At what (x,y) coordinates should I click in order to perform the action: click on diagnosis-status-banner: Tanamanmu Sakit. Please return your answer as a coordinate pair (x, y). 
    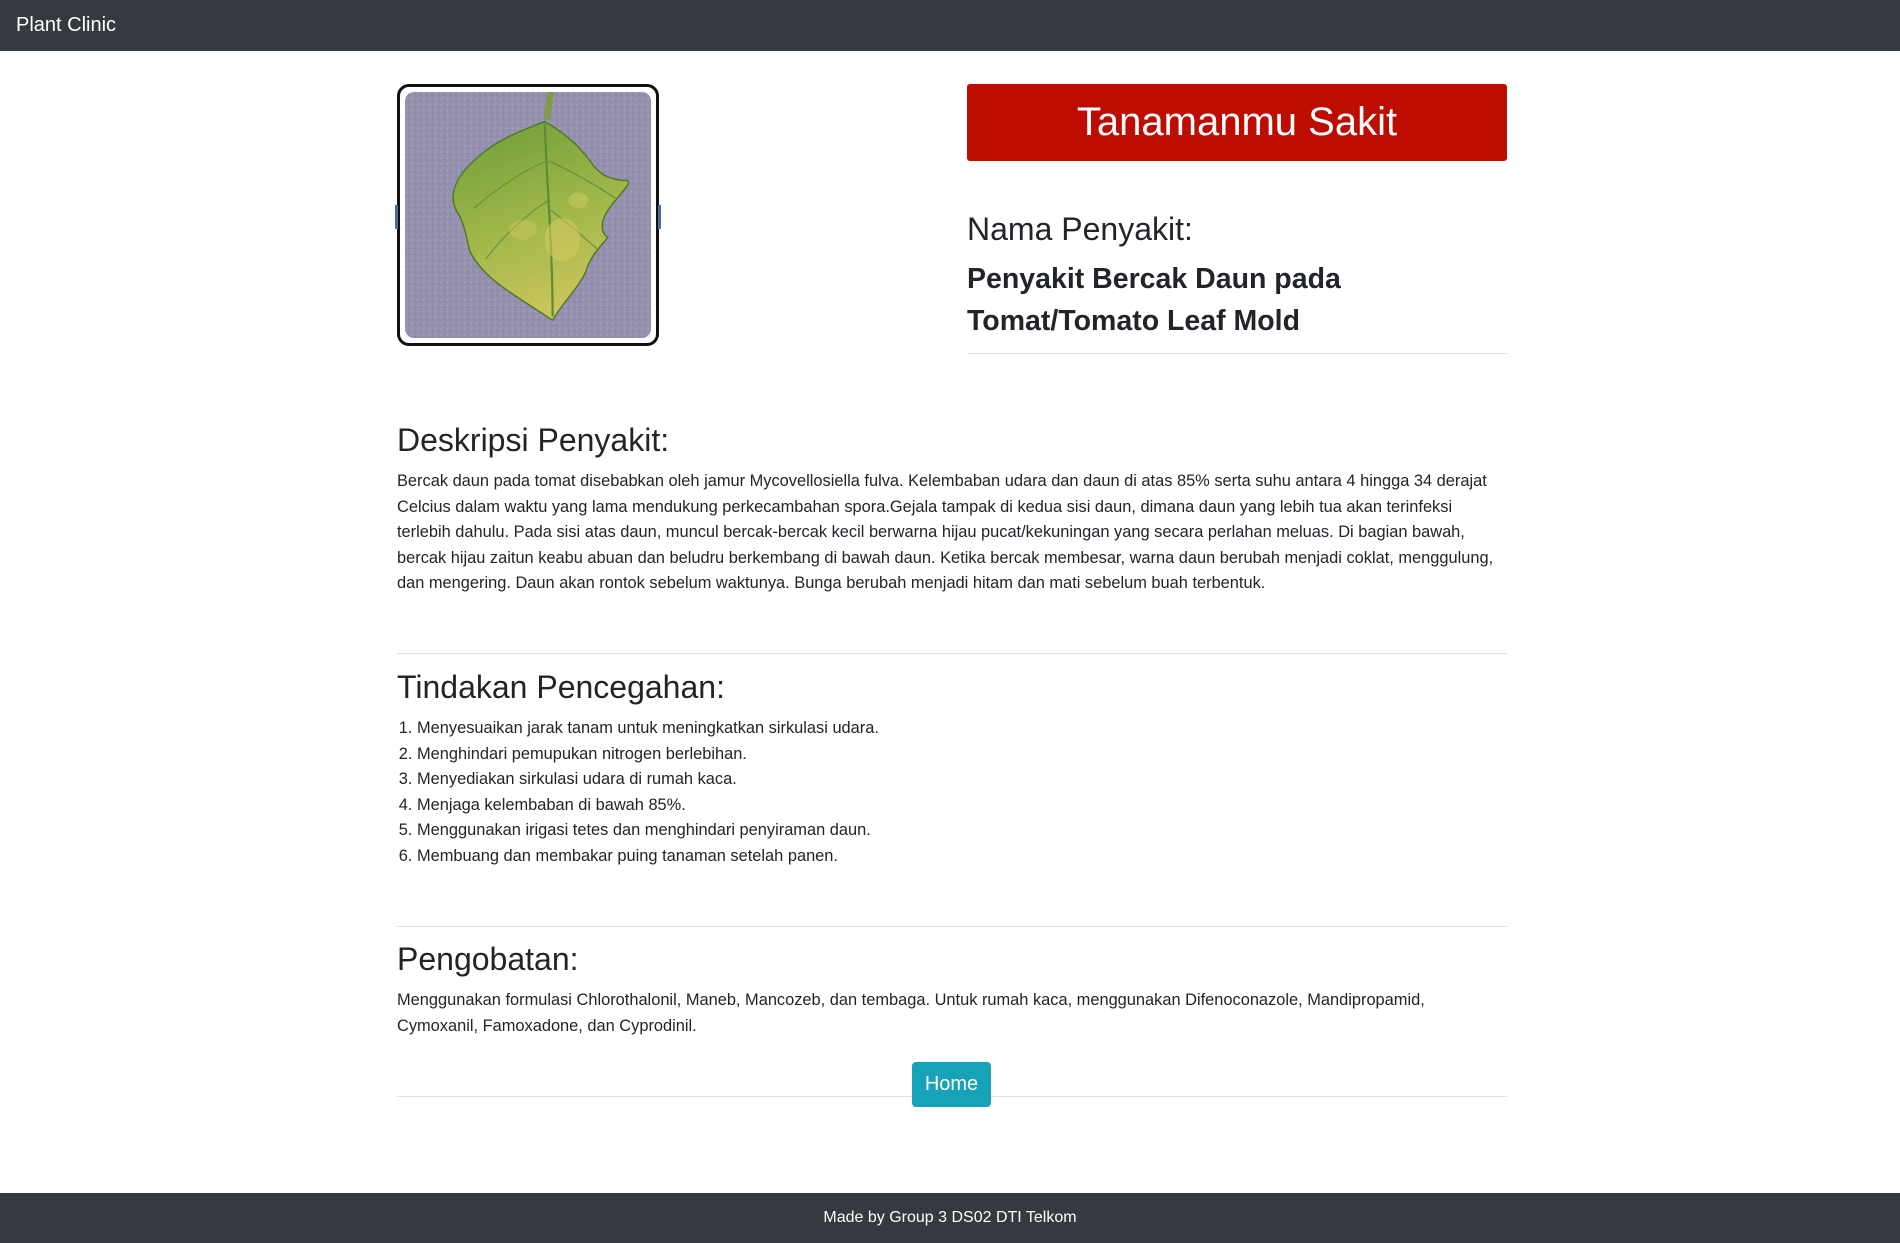
    Looking at the image, I should click on (1237, 122).